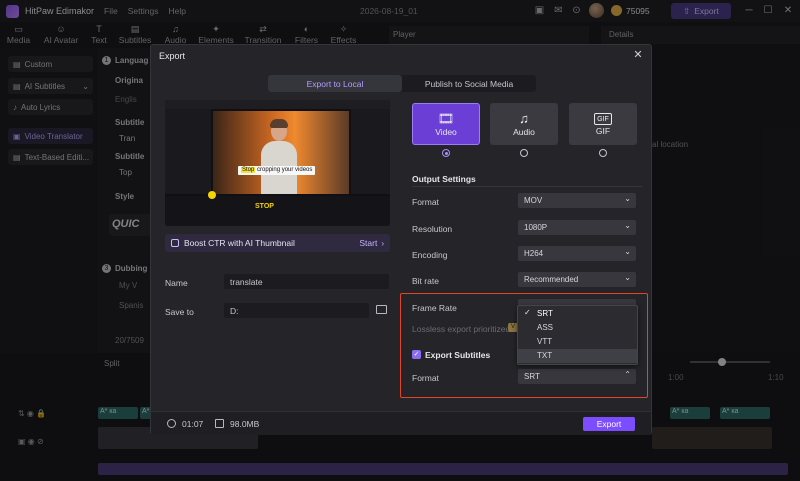 Image resolution: width=800 pixels, height=481 pixels. What do you see at coordinates (212, 195) in the screenshot?
I see `preview-marker-dot` at bounding box center [212, 195].